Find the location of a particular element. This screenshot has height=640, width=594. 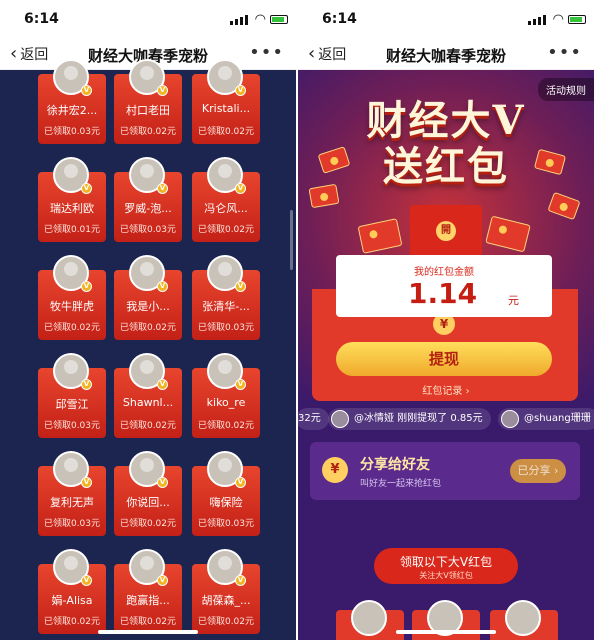

influencer-name: 娟-Alisa is located at coordinates (72, 600).